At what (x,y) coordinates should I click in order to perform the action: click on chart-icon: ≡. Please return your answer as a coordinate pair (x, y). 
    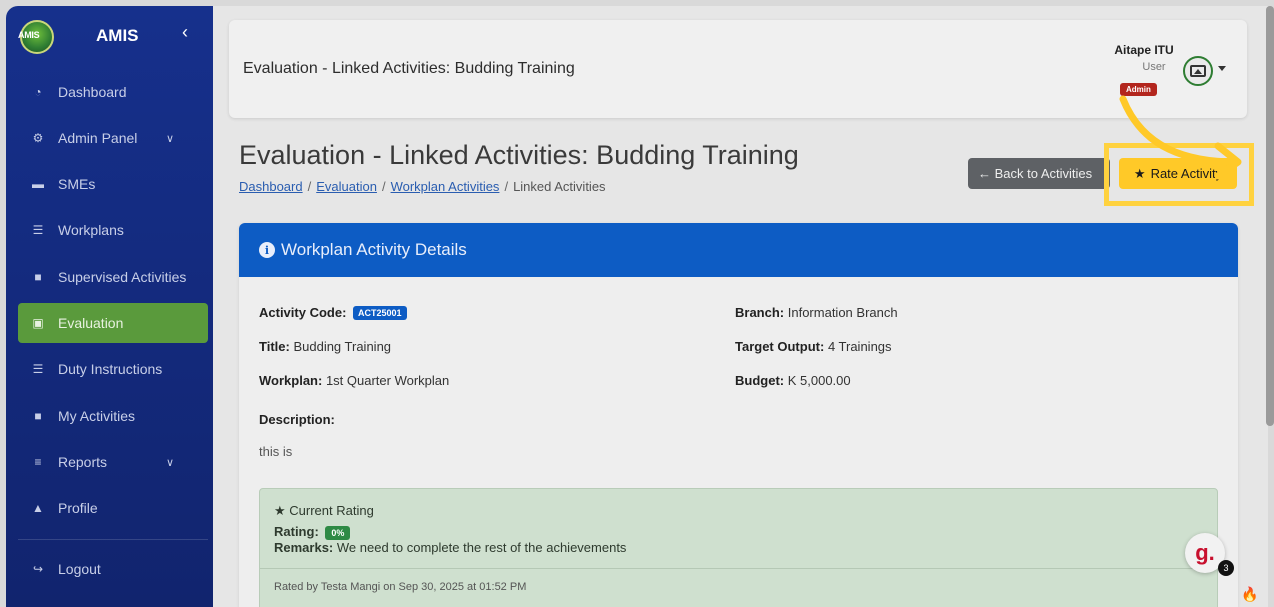
    Looking at the image, I should click on (38, 462).